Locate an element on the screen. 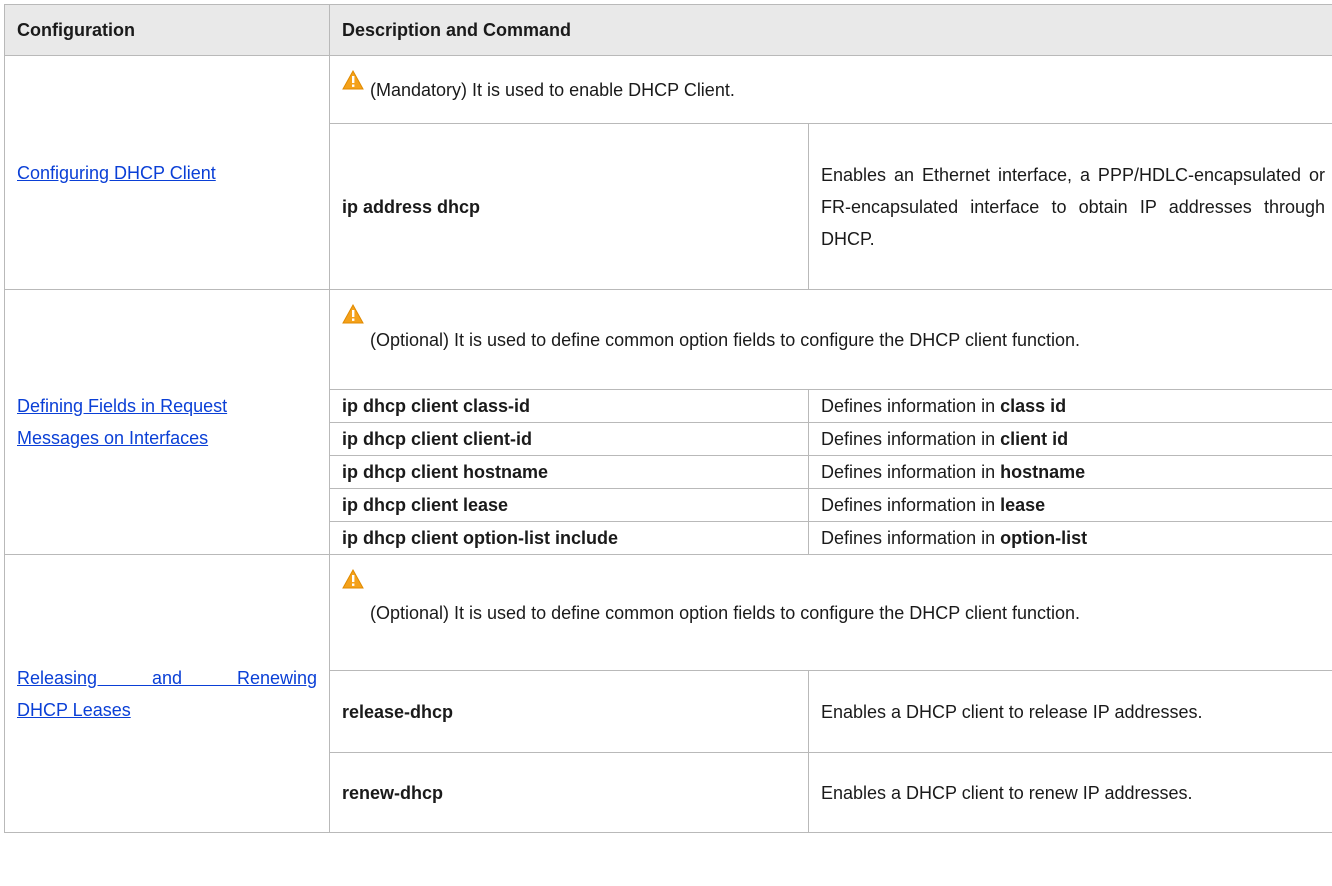 This screenshot has height=886, width=1332. description-cell: Defines information in client id is located at coordinates (1070, 439).